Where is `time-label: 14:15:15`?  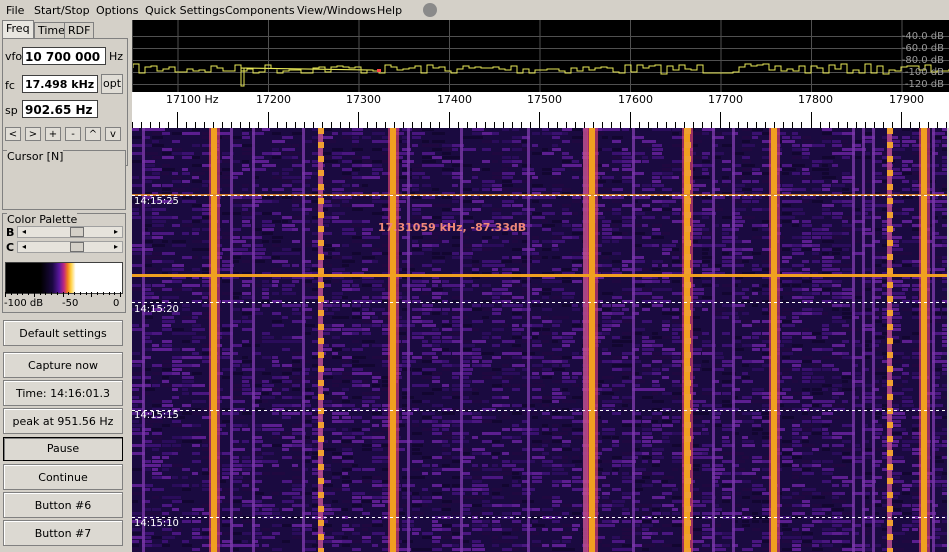
time-label: 14:15:15 is located at coordinates (156, 415).